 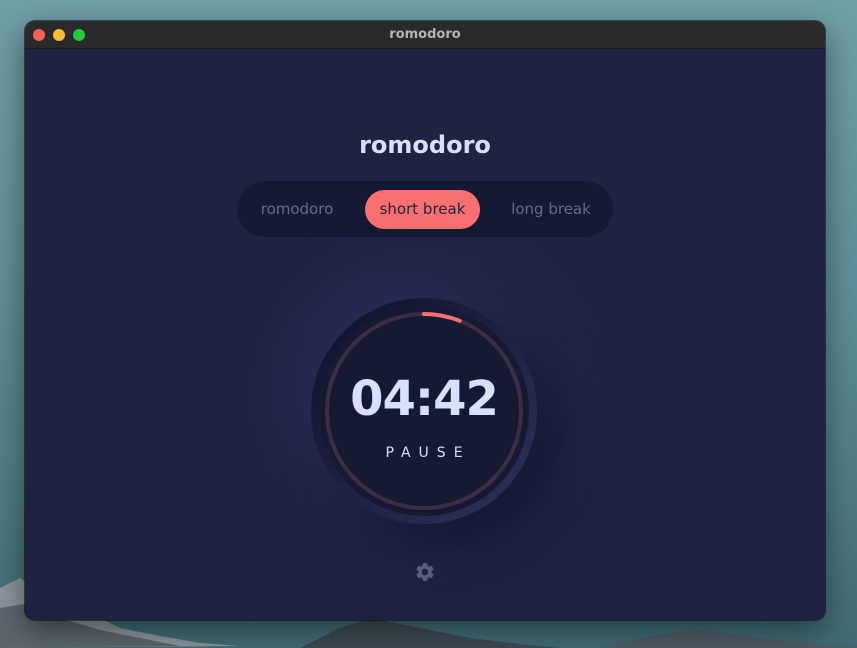 I want to click on gear-icon, so click(x=425, y=572).